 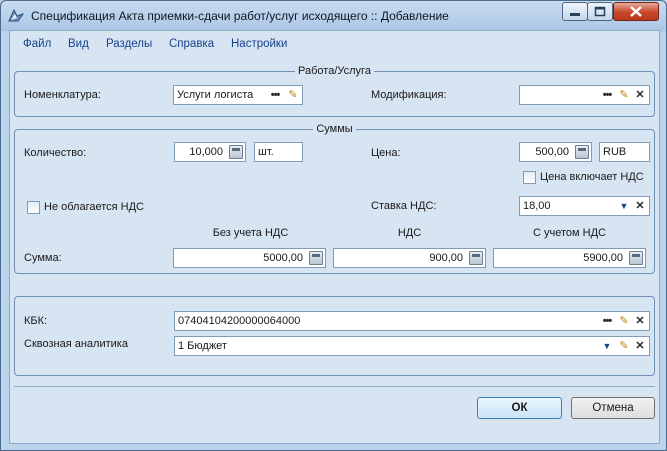 What do you see at coordinates (640, 321) in the screenshot?
I see `kbk-clear-icon: ✕` at bounding box center [640, 321].